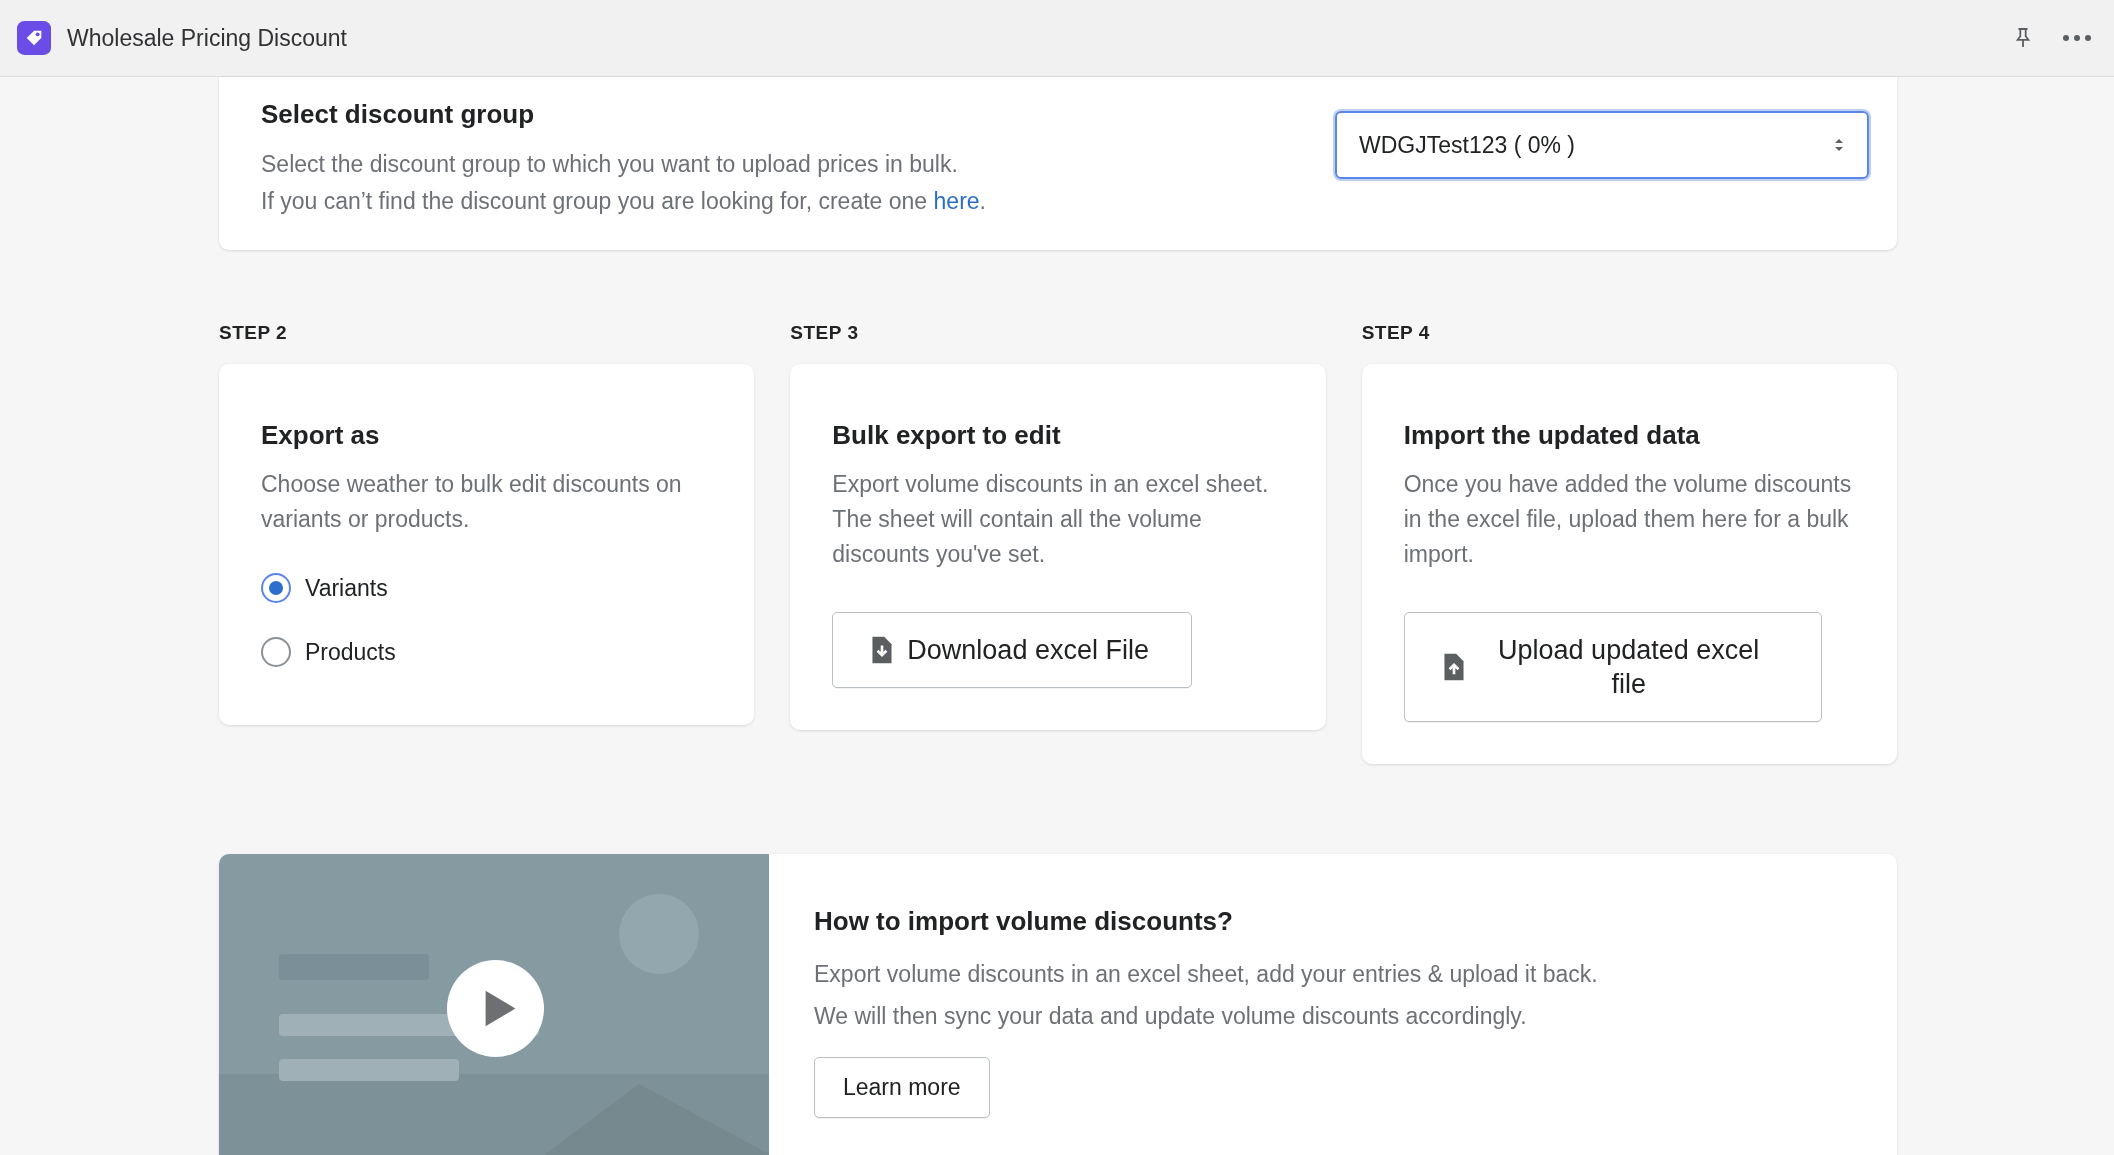 The width and height of the screenshot is (2114, 1155). What do you see at coordinates (956, 201) in the screenshot?
I see `create-link: here` at bounding box center [956, 201].